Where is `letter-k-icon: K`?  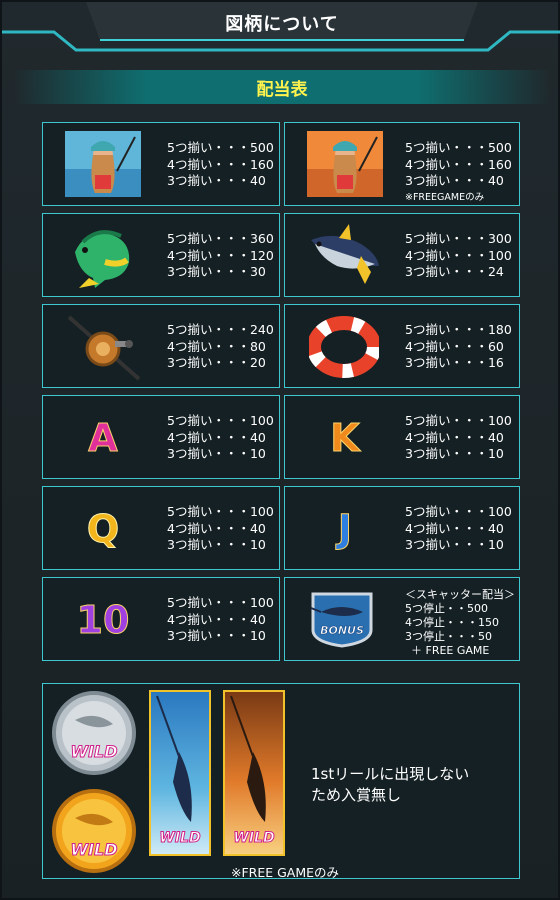 letter-k-icon: K is located at coordinates (345, 438).